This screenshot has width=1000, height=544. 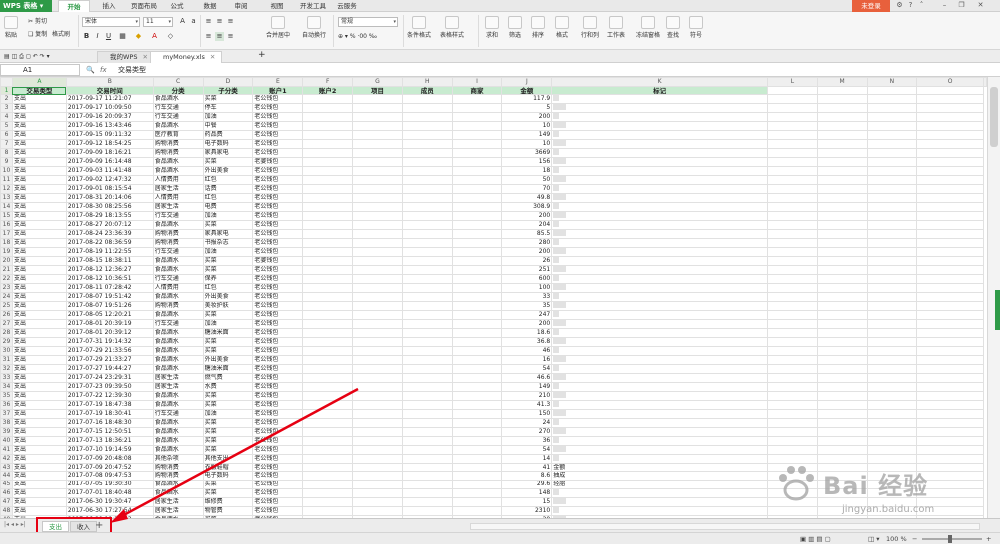 What do you see at coordinates (888, 509) in the screenshot?
I see `watermark-url: jingyan.baidu.com` at bounding box center [888, 509].